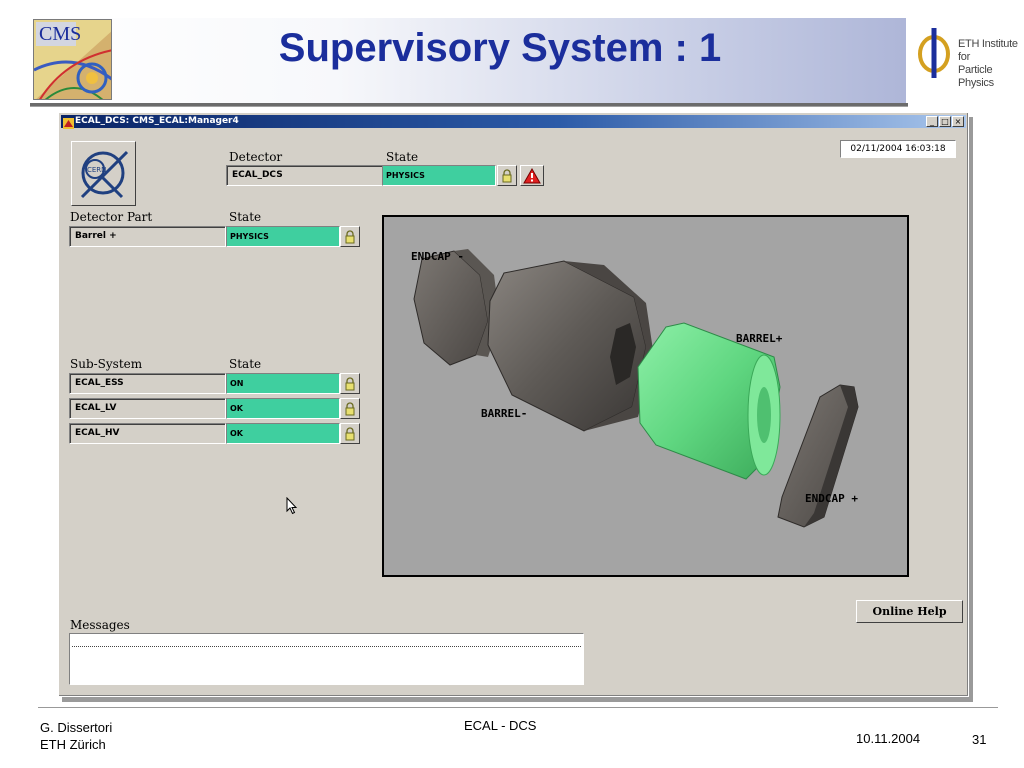 The image size is (1024, 768). Describe the element at coordinates (439, 175) in the screenshot. I see `detector-state-field: PHYSICS` at that location.